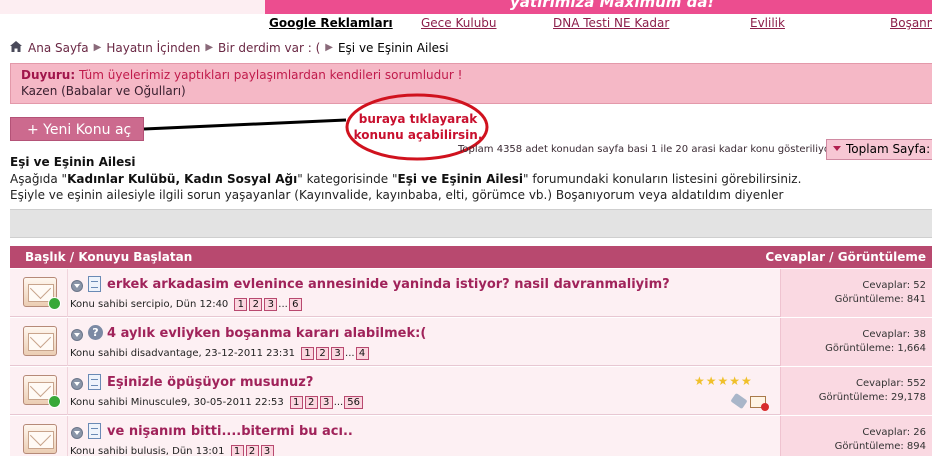  What do you see at coordinates (880, 299) in the screenshot?
I see `view-count: Görüntüleme: 841` at bounding box center [880, 299].